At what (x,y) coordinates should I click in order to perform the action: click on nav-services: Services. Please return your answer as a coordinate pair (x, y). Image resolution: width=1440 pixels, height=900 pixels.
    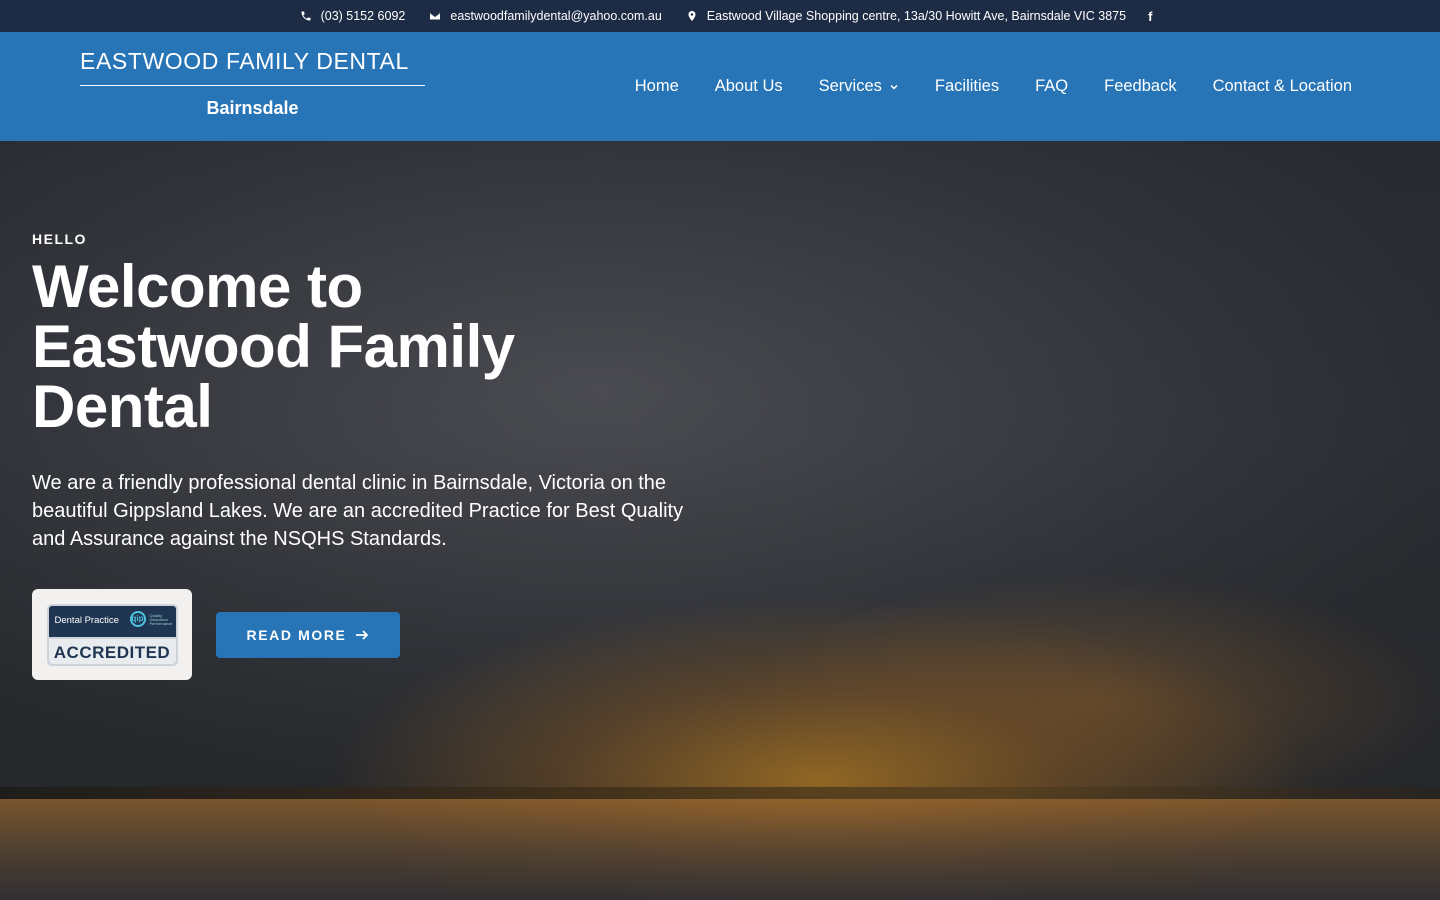
    Looking at the image, I should click on (859, 86).